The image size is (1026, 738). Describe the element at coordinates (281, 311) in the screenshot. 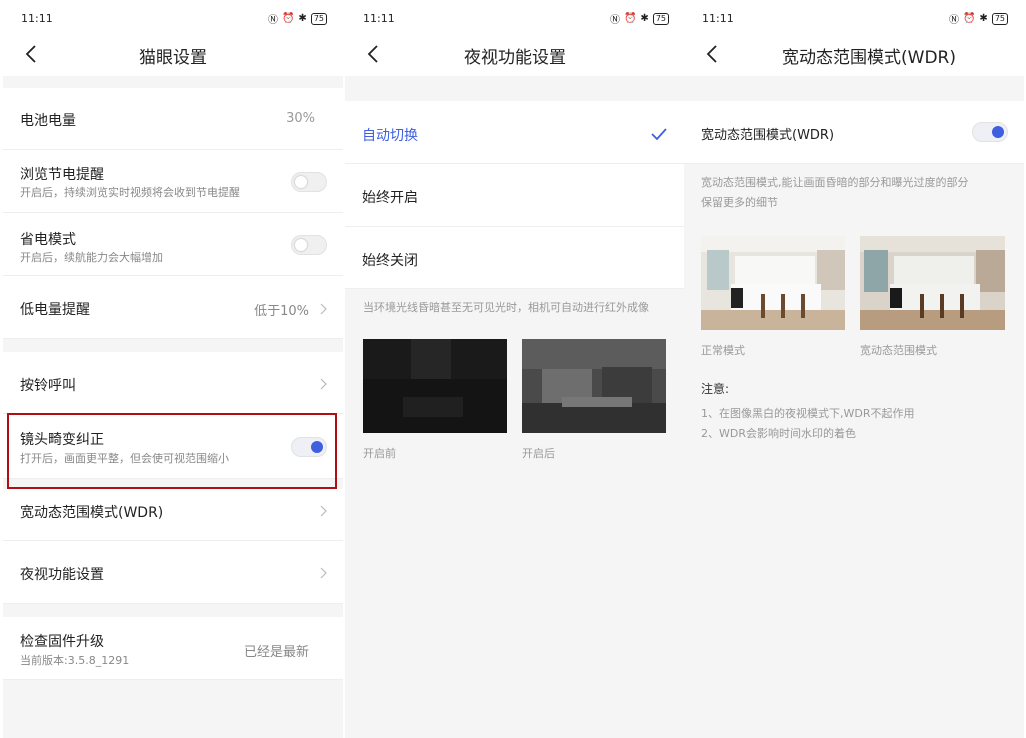

I see `low-battery-reminder-value: 低于10%` at that location.